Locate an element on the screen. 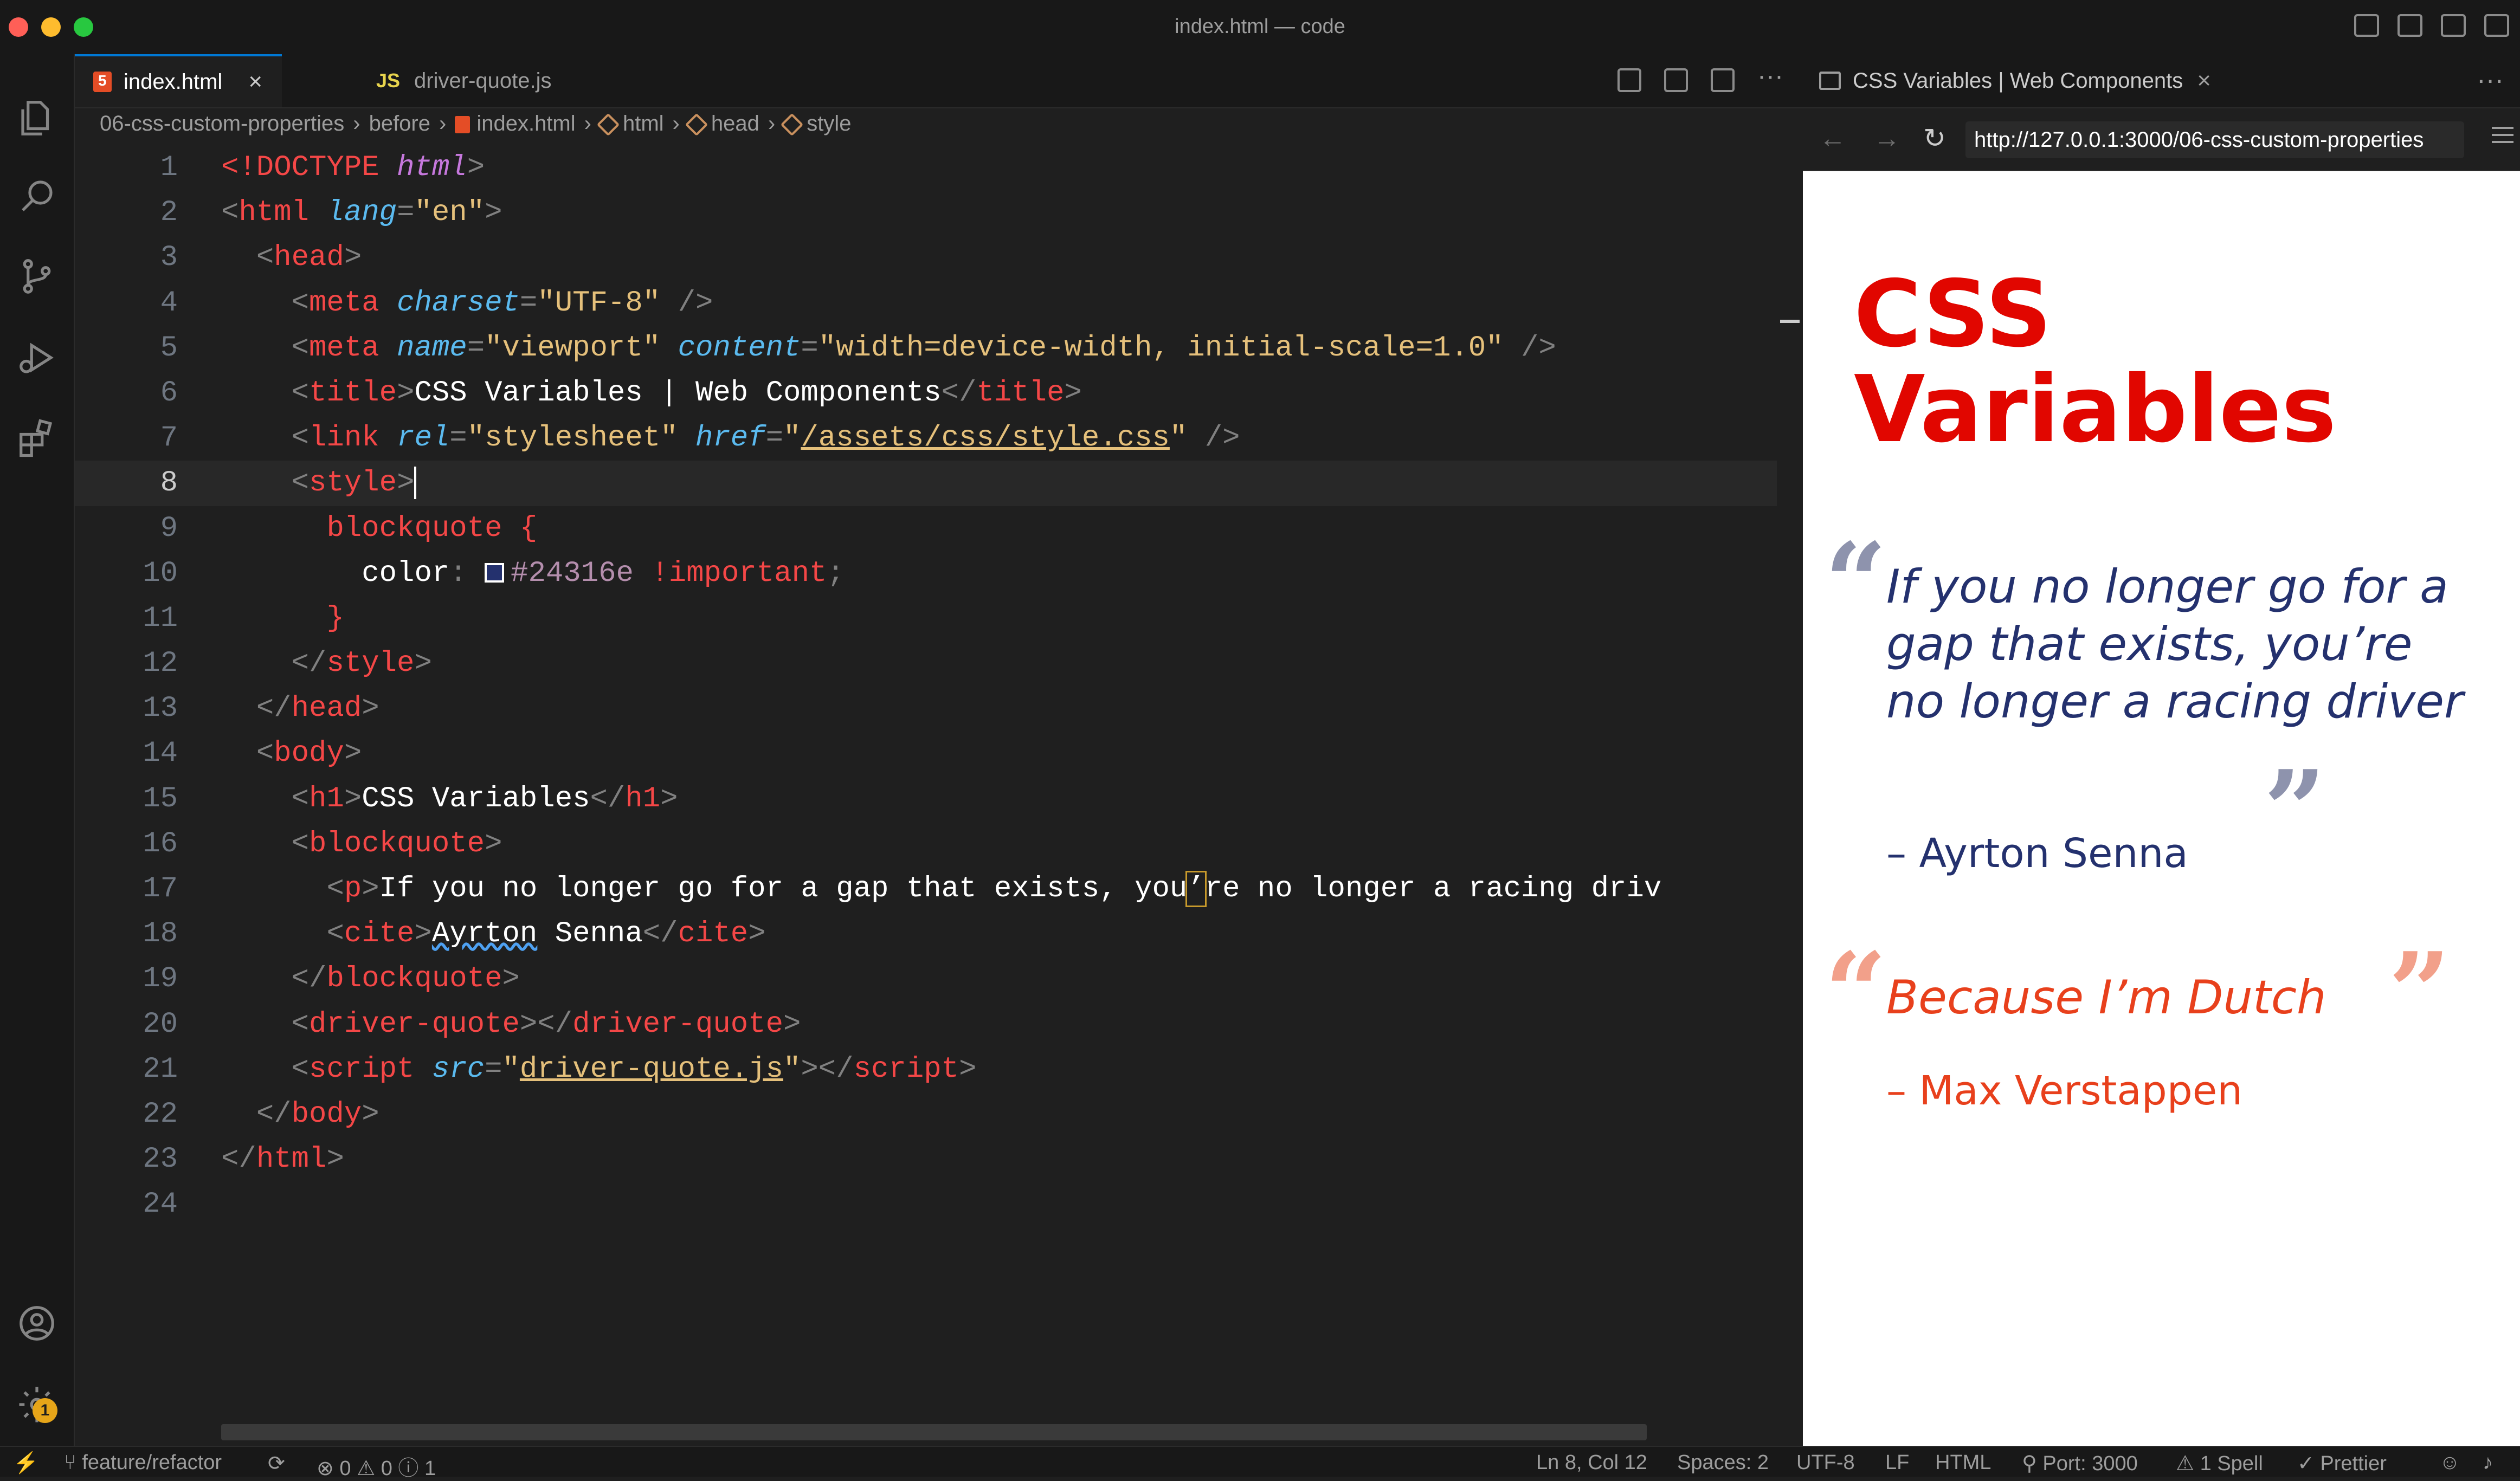  spell-indicator: ⚠ 1 Spell is located at coordinates (2219, 1463).